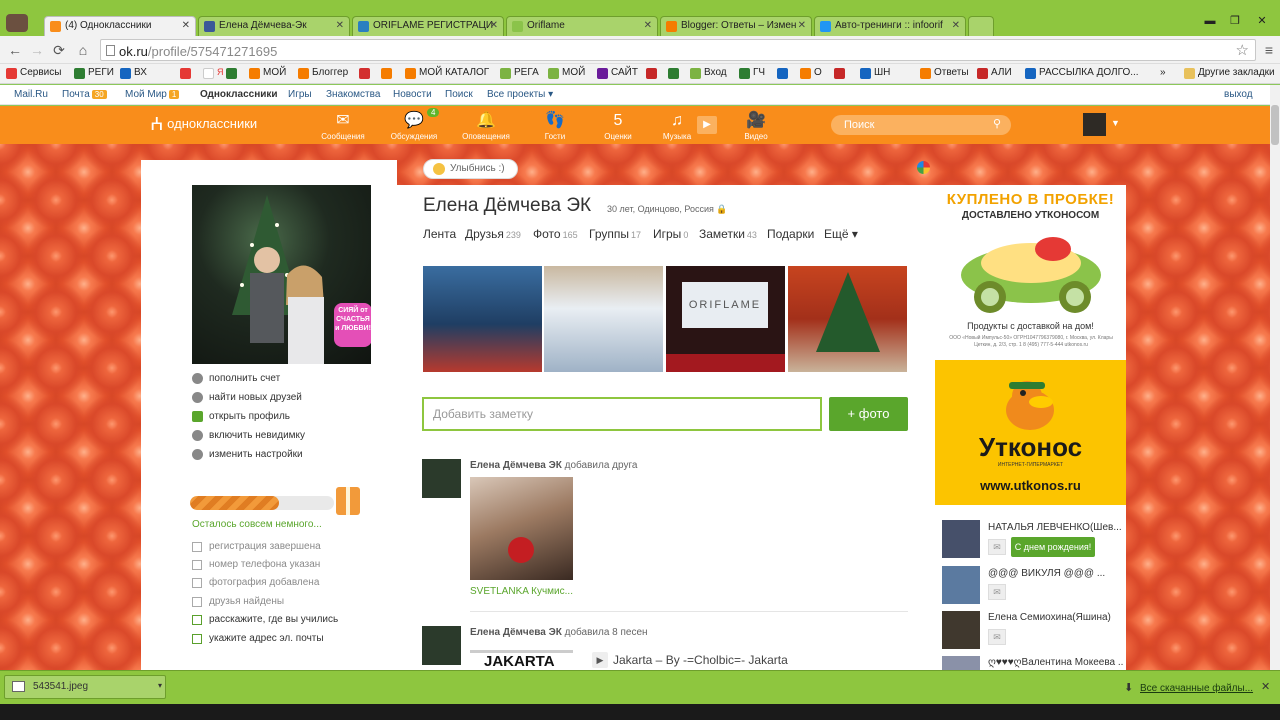  Describe the element at coordinates (323, 73) in the screenshot. I see `bookmark-item: Блоггер` at that location.